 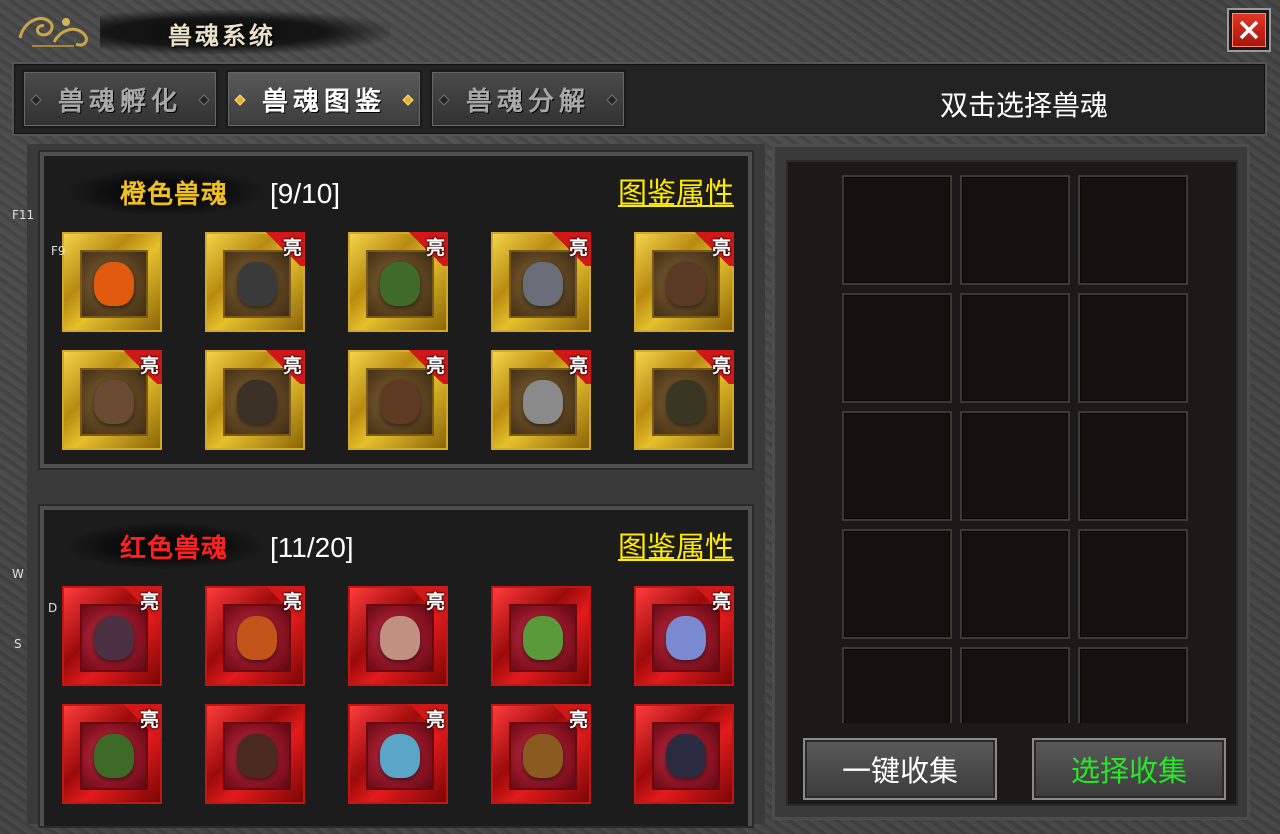 What do you see at coordinates (1024, 105) in the screenshot?
I see `instruction-hint: 双击选择兽魂` at bounding box center [1024, 105].